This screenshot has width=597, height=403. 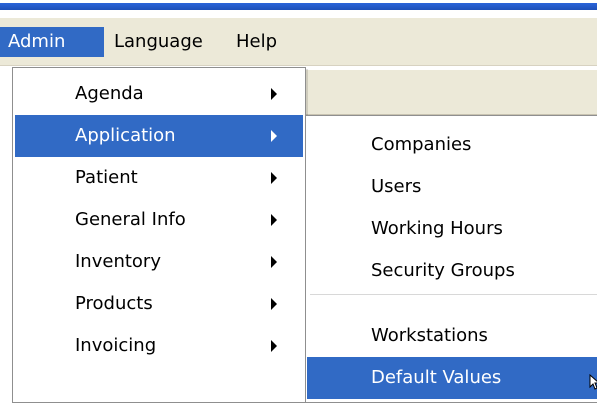 I want to click on submenu-item-security-groups: Security Groups, so click(x=452, y=271).